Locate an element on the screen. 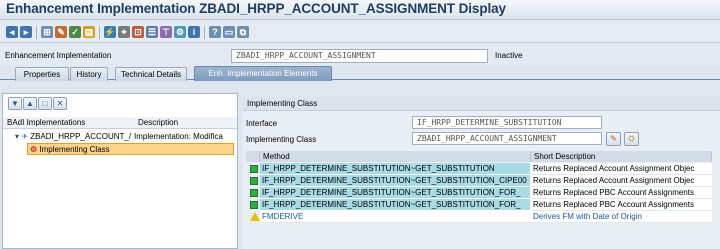 This screenshot has width=720, height=249. tree-col-description: Description is located at coordinates (158, 122).